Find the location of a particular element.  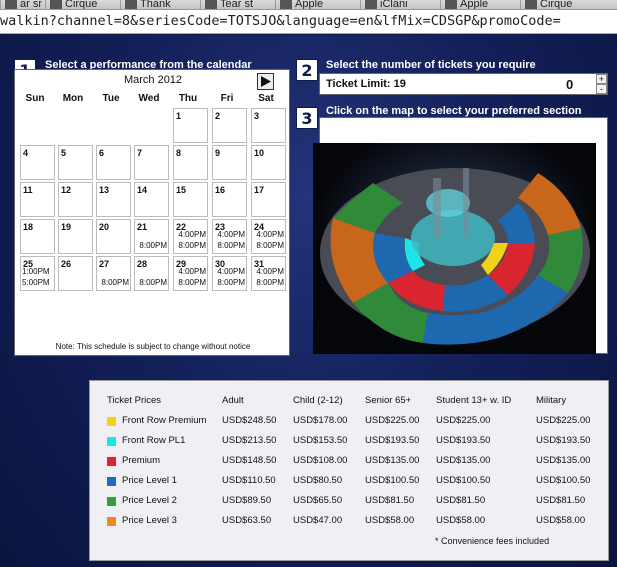

day-number: 6 is located at coordinates (102, 153).